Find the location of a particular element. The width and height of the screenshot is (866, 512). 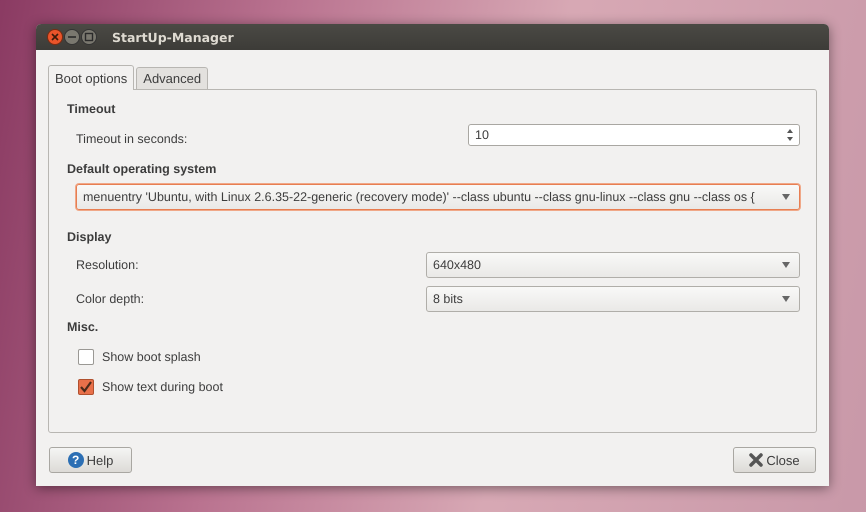

checkbox-label: Show text during boot is located at coordinates (162, 387).